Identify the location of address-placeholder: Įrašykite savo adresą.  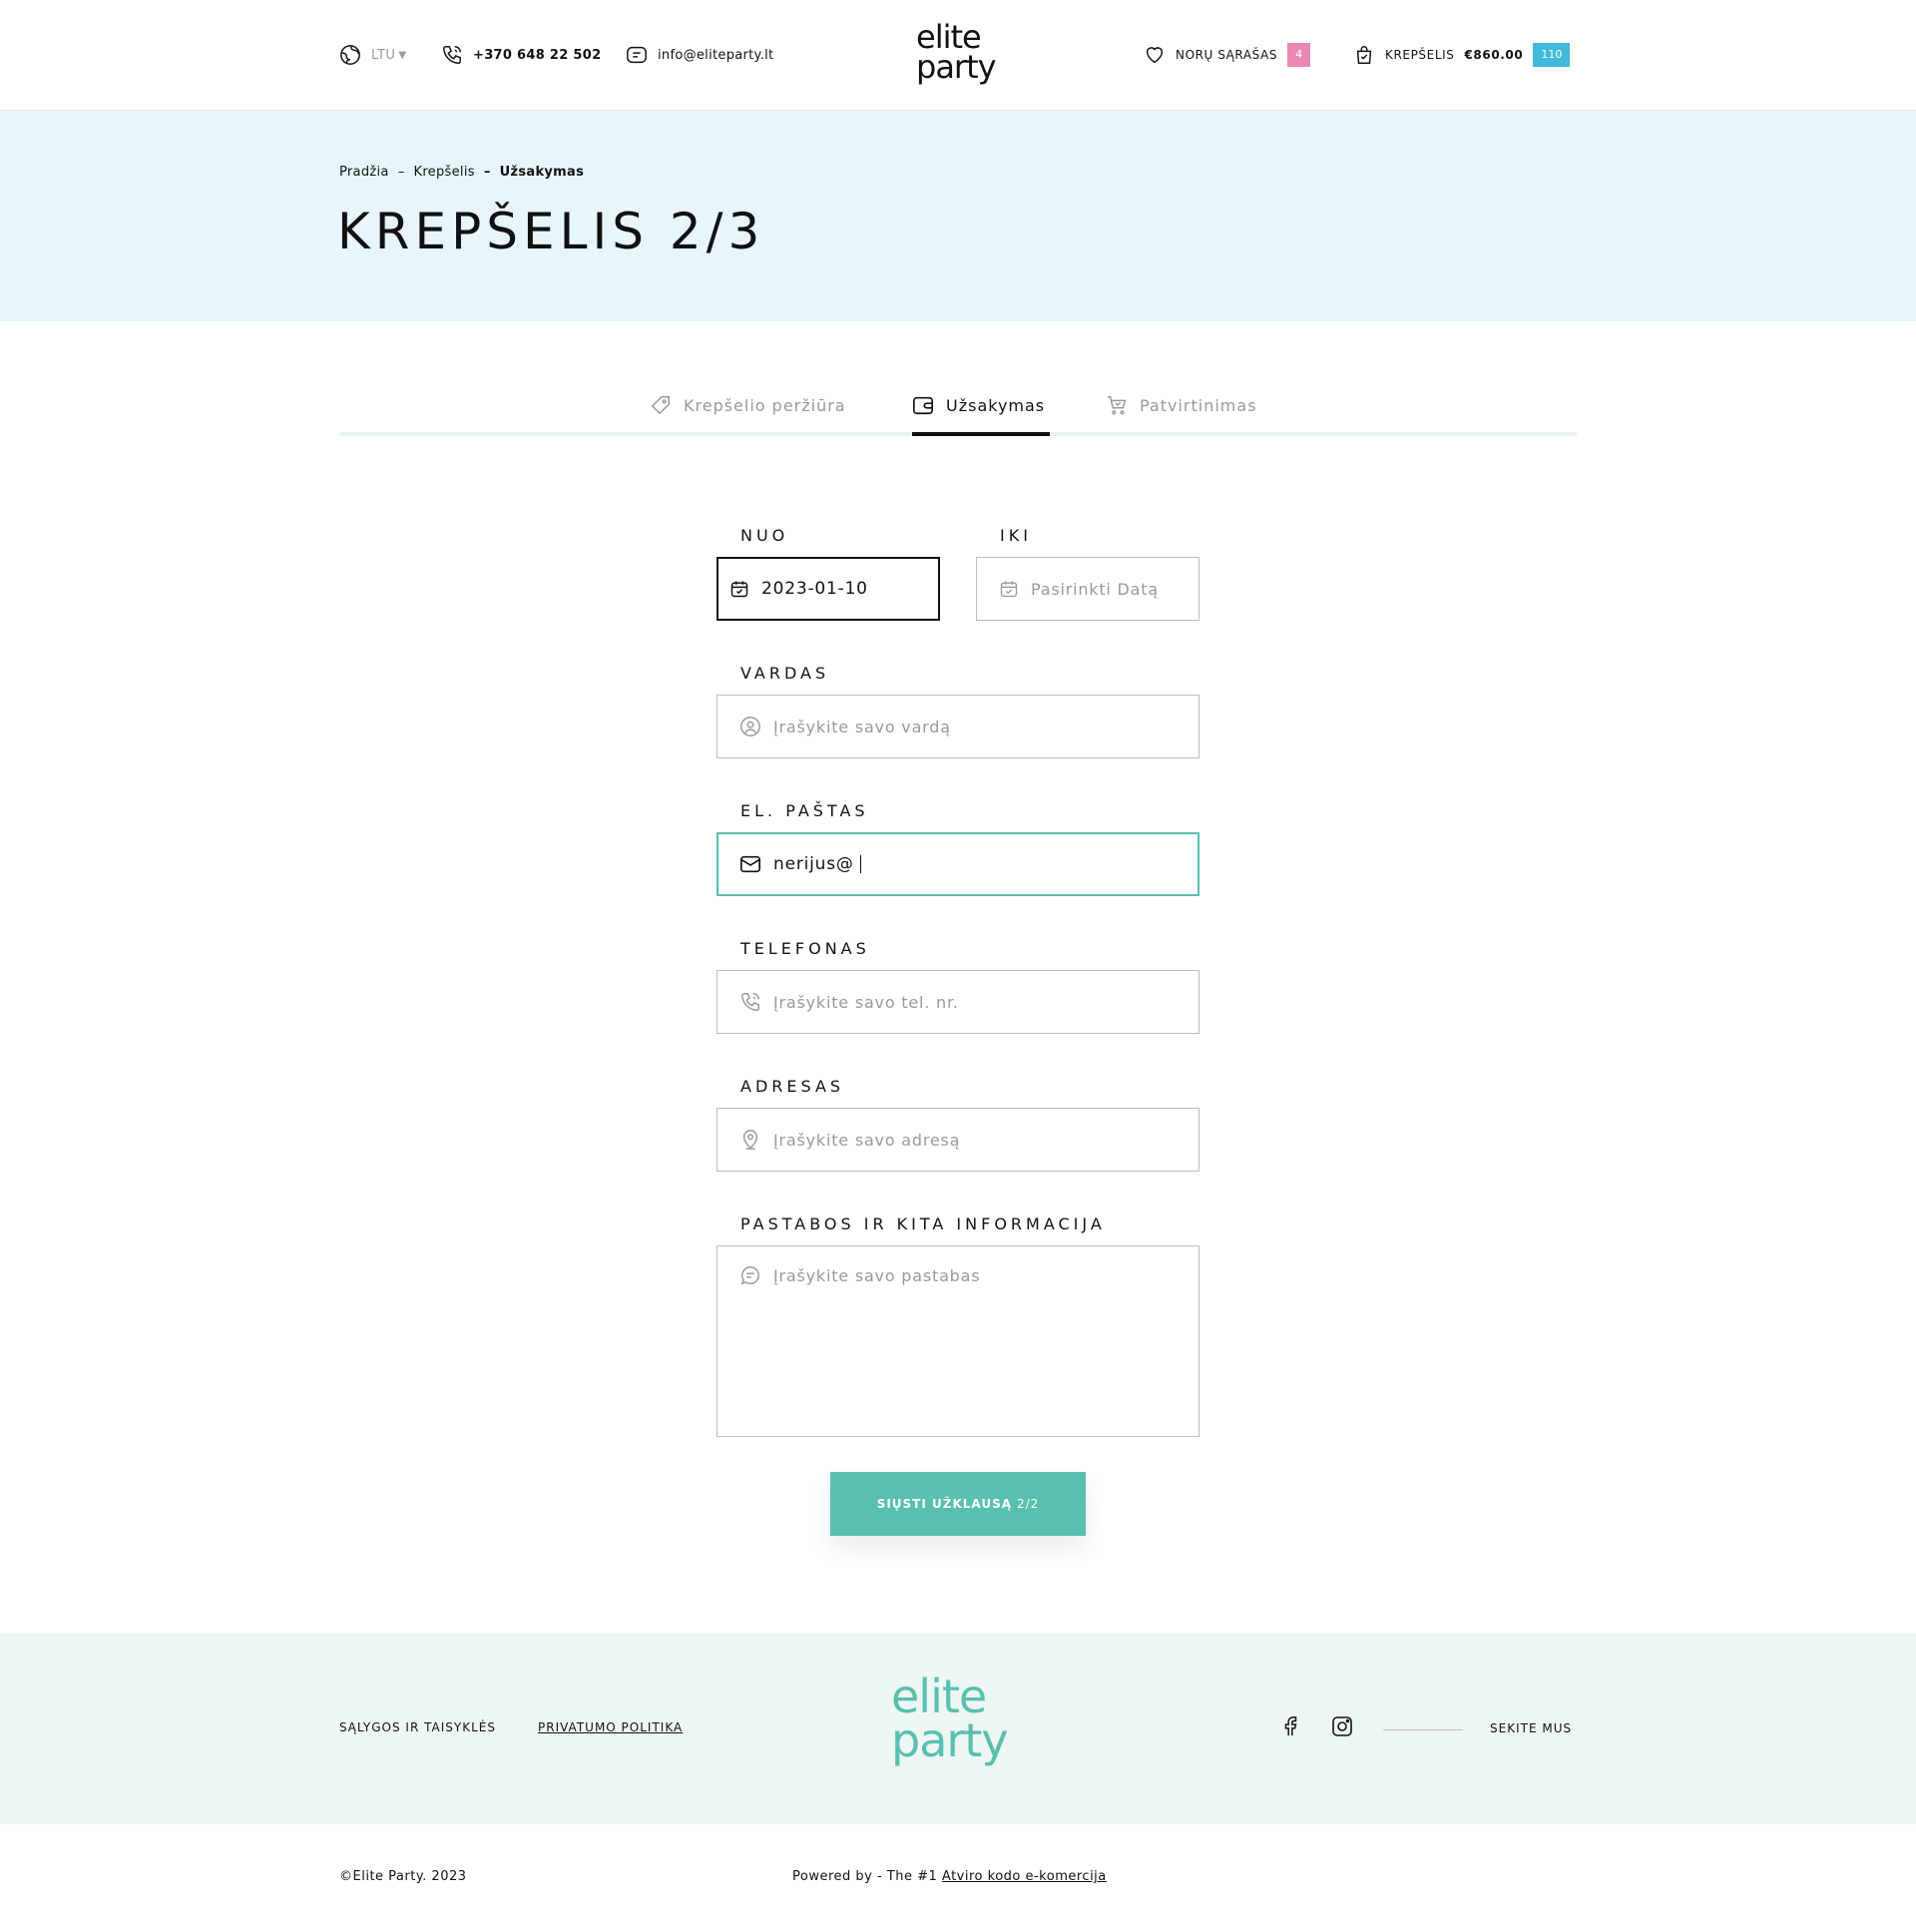
(867, 1140).